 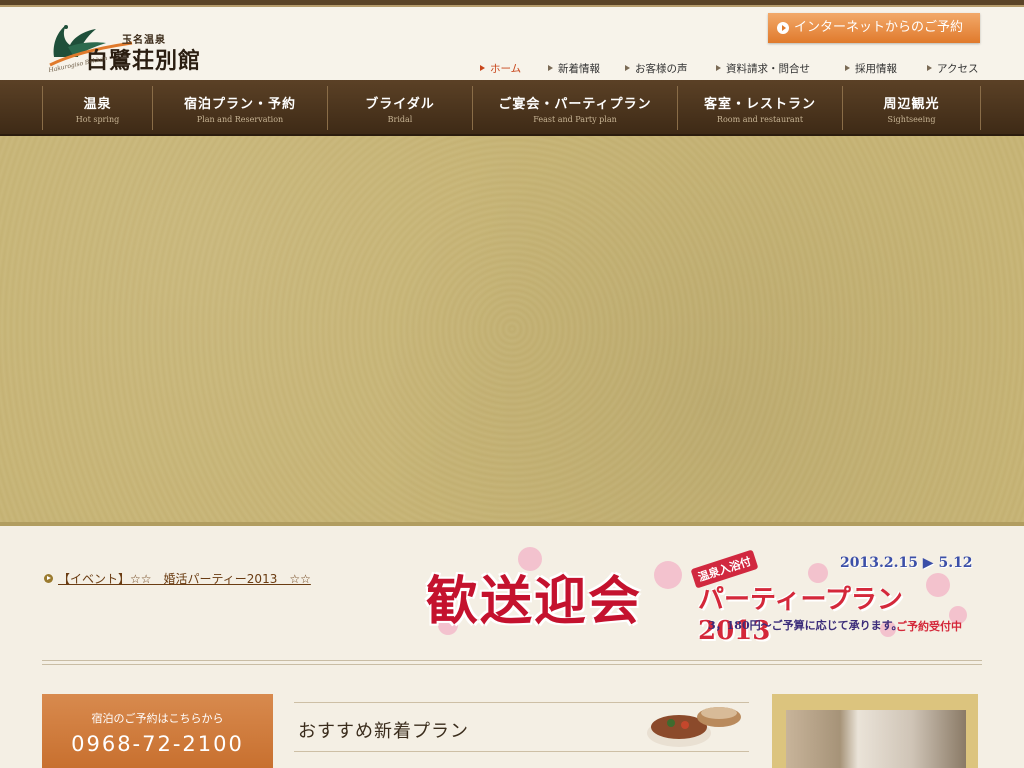 What do you see at coordinates (575, 104) in the screenshot?
I see `nav-label-jp: ご宴会・パーティプラン` at bounding box center [575, 104].